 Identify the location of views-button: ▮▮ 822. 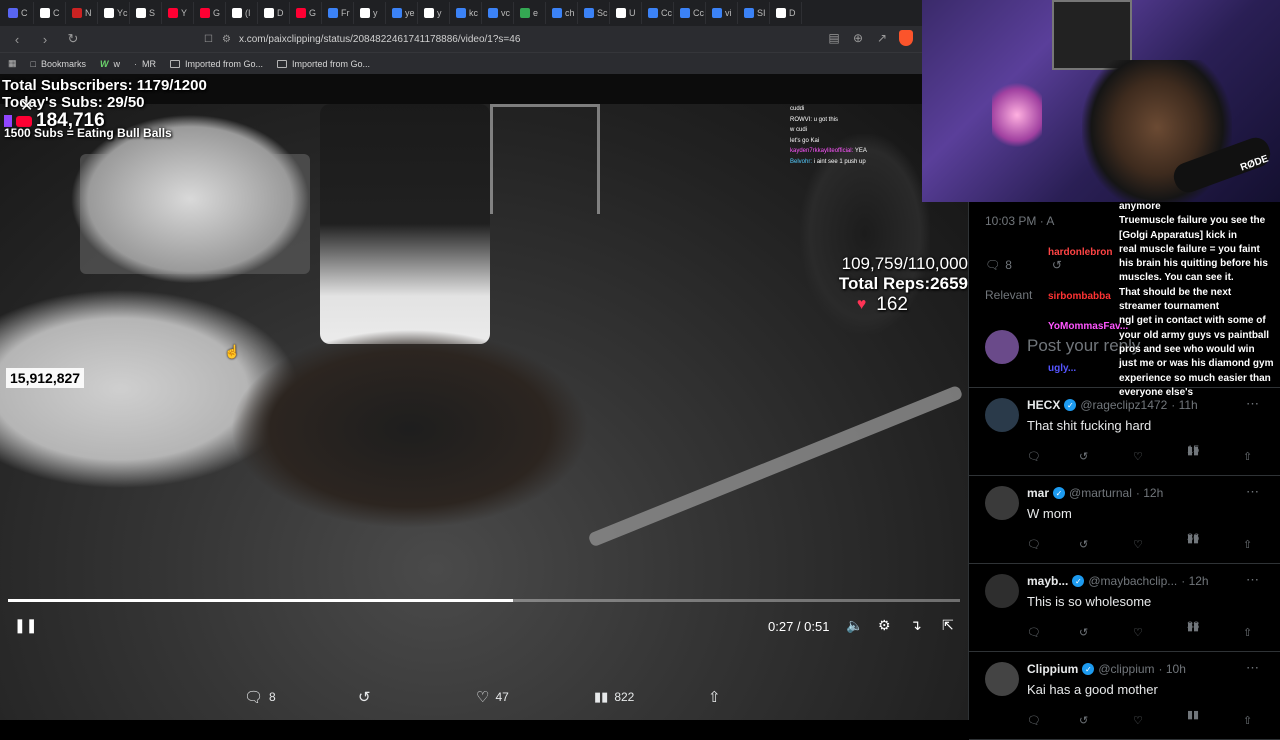
(614, 697).